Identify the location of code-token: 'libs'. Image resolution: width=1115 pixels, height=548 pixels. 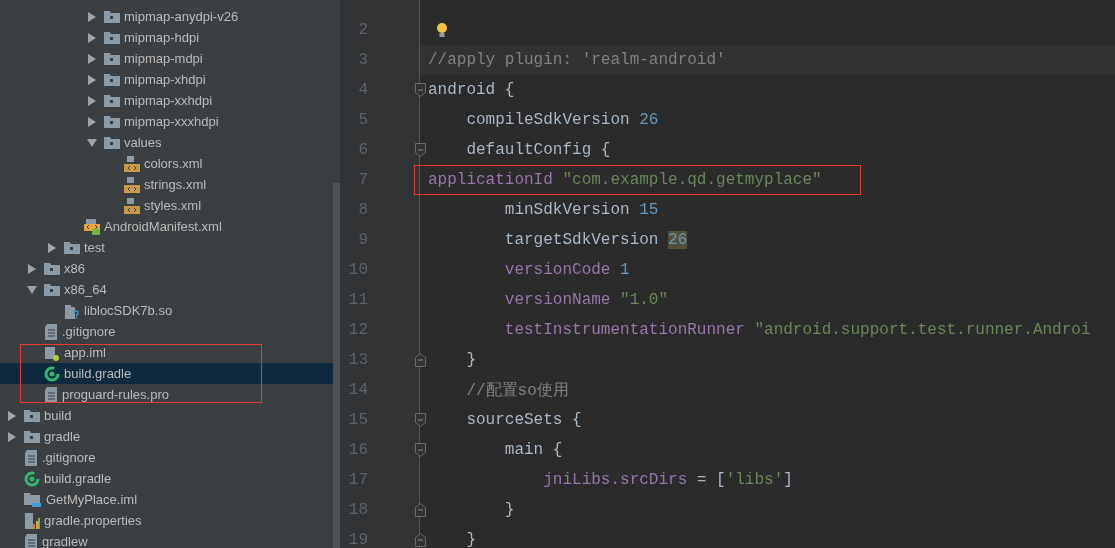
(754, 480).